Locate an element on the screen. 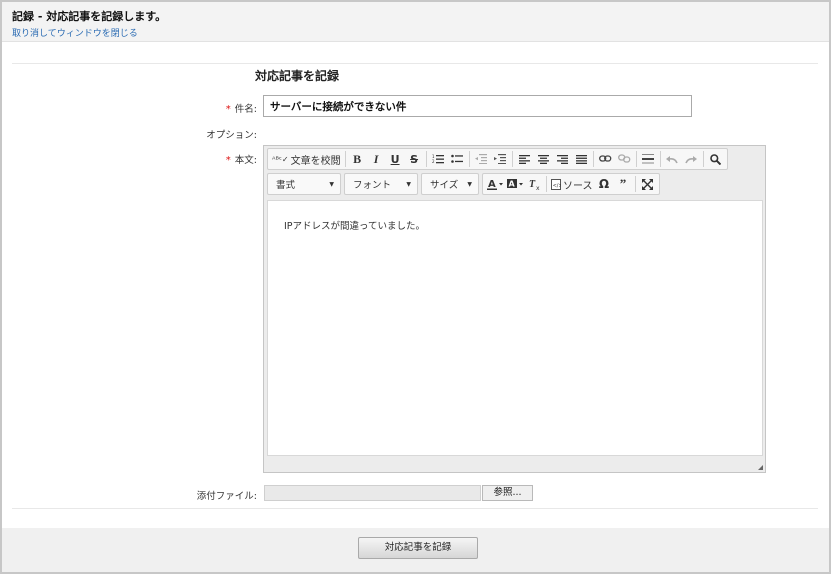 Image resolution: width=831 pixels, height=574 pixels. unlink-button is located at coordinates (624, 159).